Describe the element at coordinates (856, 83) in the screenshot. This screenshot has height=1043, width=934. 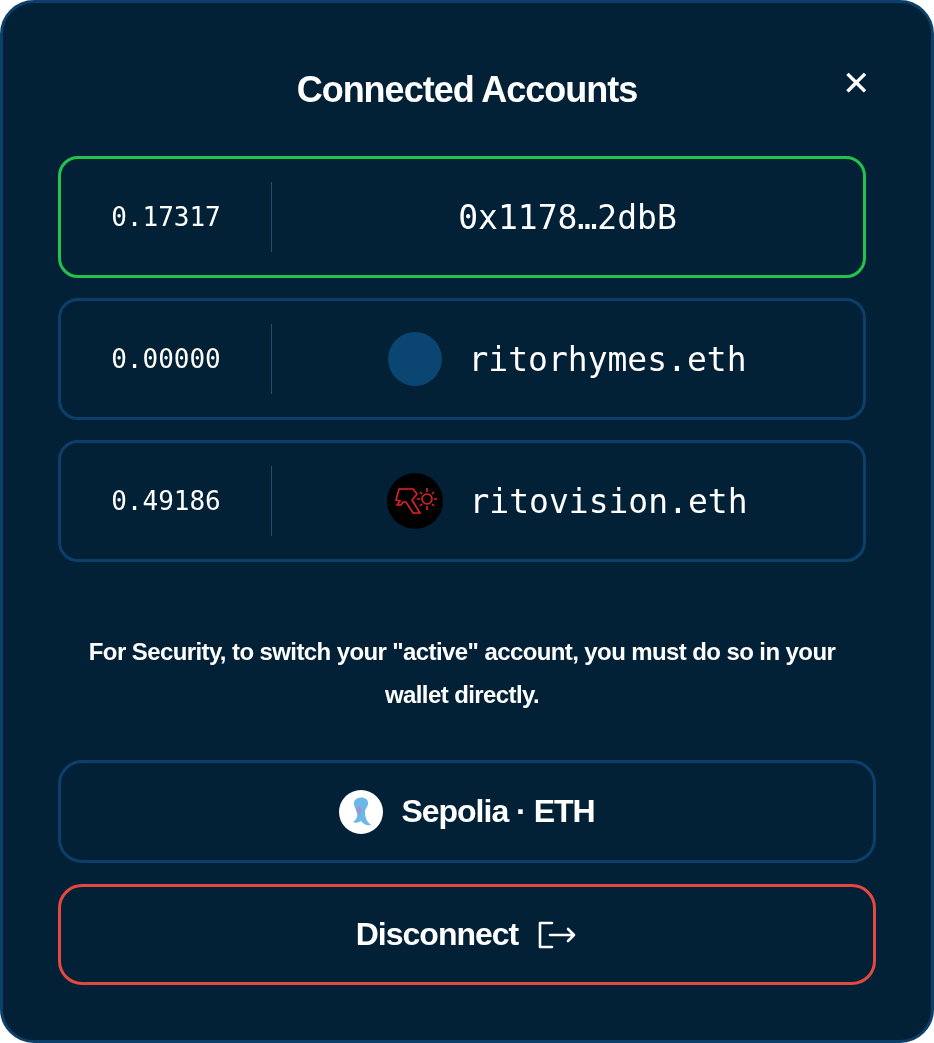
I see `close-button: ✕` at that location.